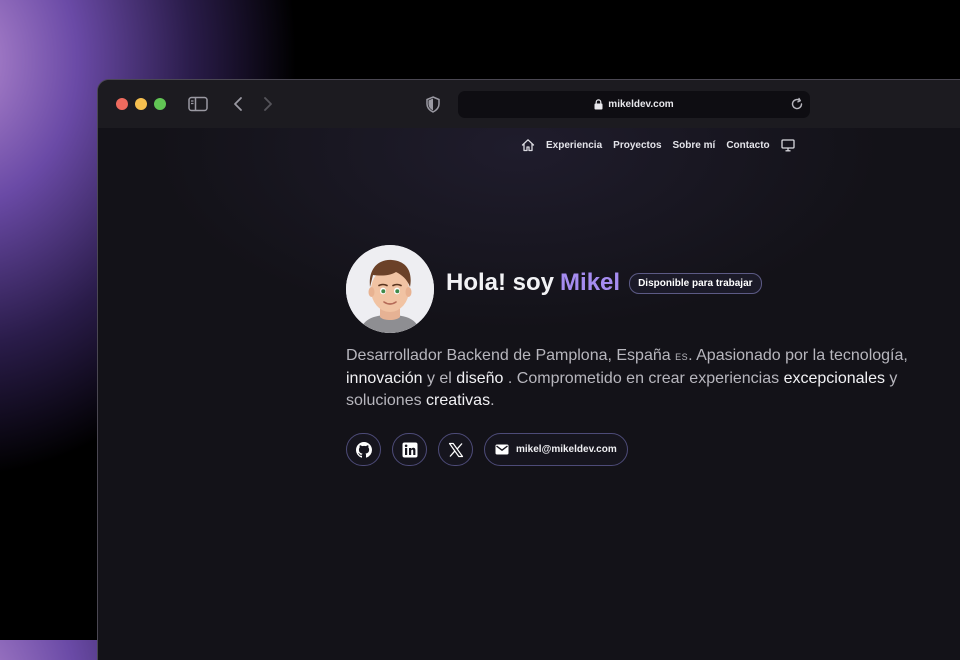 Image resolution: width=960 pixels, height=660 pixels. I want to click on hero-heading: Hola! soy Mikel Disponible para trabajar, so click(604, 283).